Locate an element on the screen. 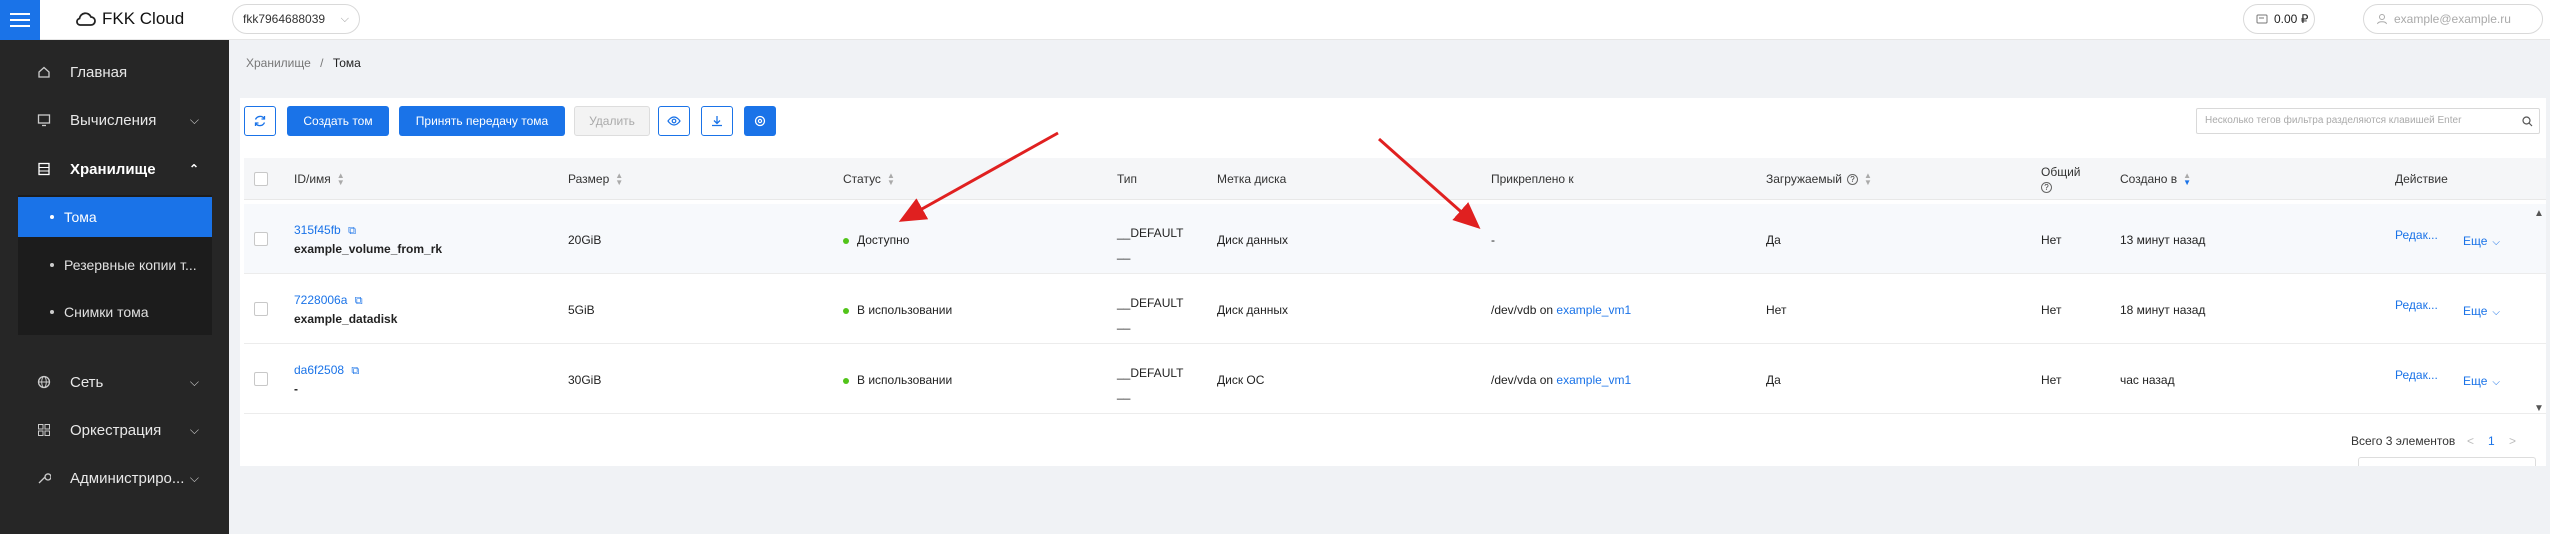 This screenshot has width=2550, height=534. annotation-arrows is located at coordinates (1189, 180).